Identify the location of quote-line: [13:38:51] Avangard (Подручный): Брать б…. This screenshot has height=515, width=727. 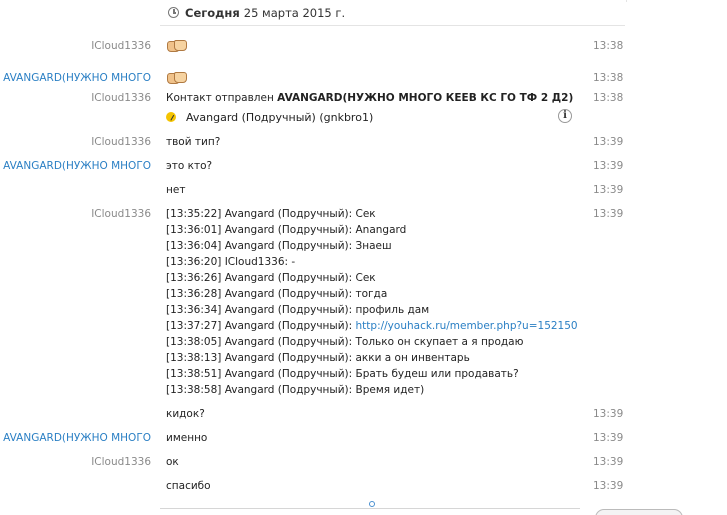
(342, 374).